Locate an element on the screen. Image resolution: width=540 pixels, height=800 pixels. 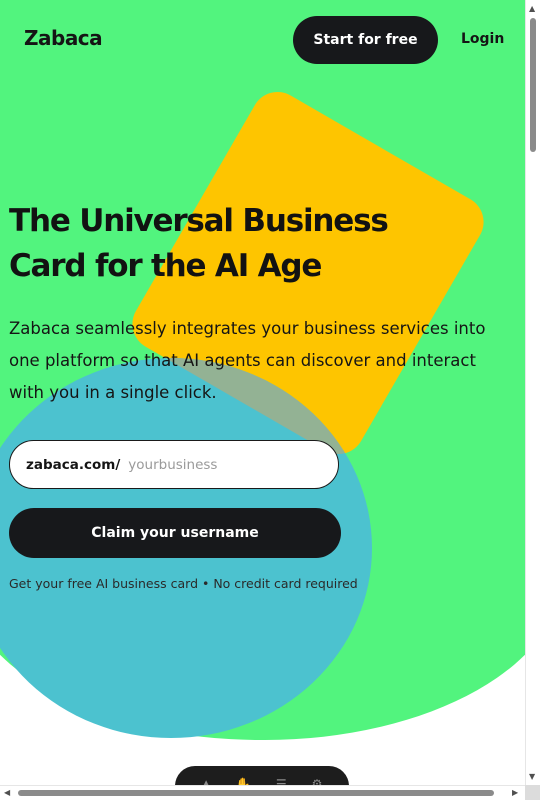
brand-logo: Zabaca is located at coordinates (63, 38).